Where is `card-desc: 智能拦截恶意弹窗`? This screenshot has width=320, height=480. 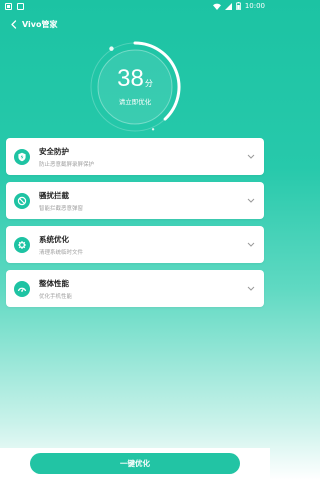 card-desc: 智能拦截恶意弹窗 is located at coordinates (61, 208).